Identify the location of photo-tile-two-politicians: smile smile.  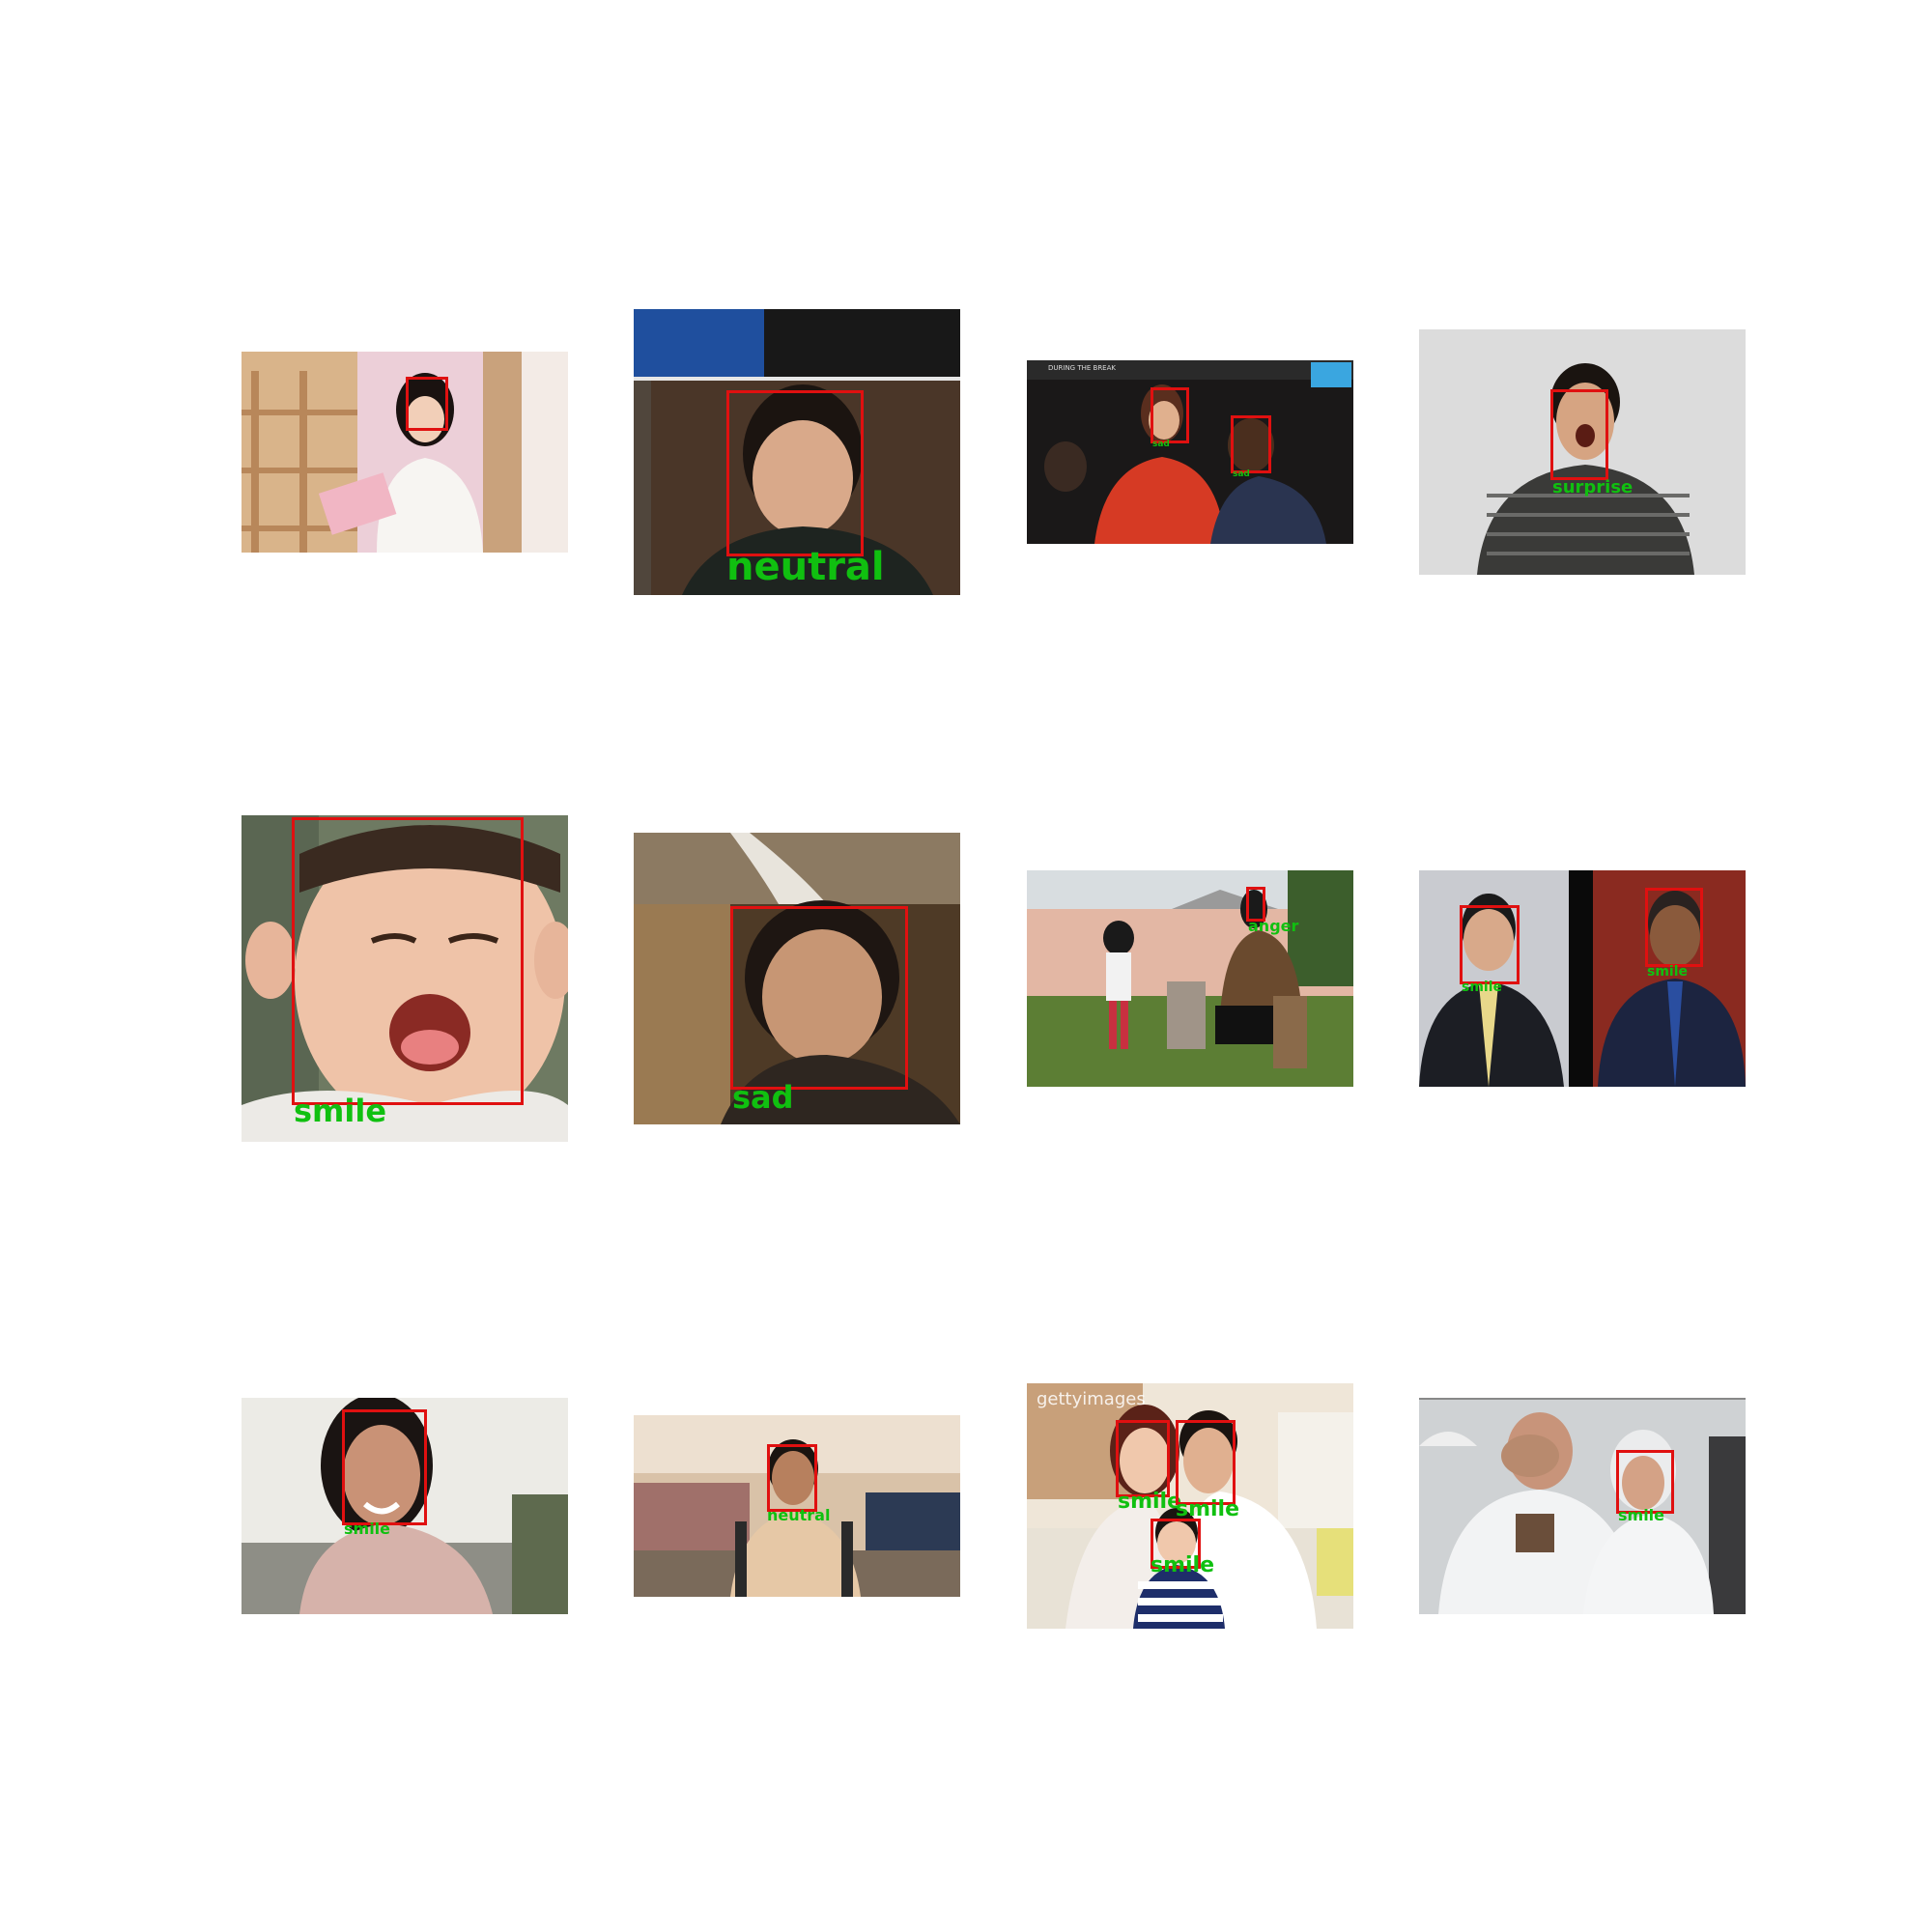
(1582, 978).